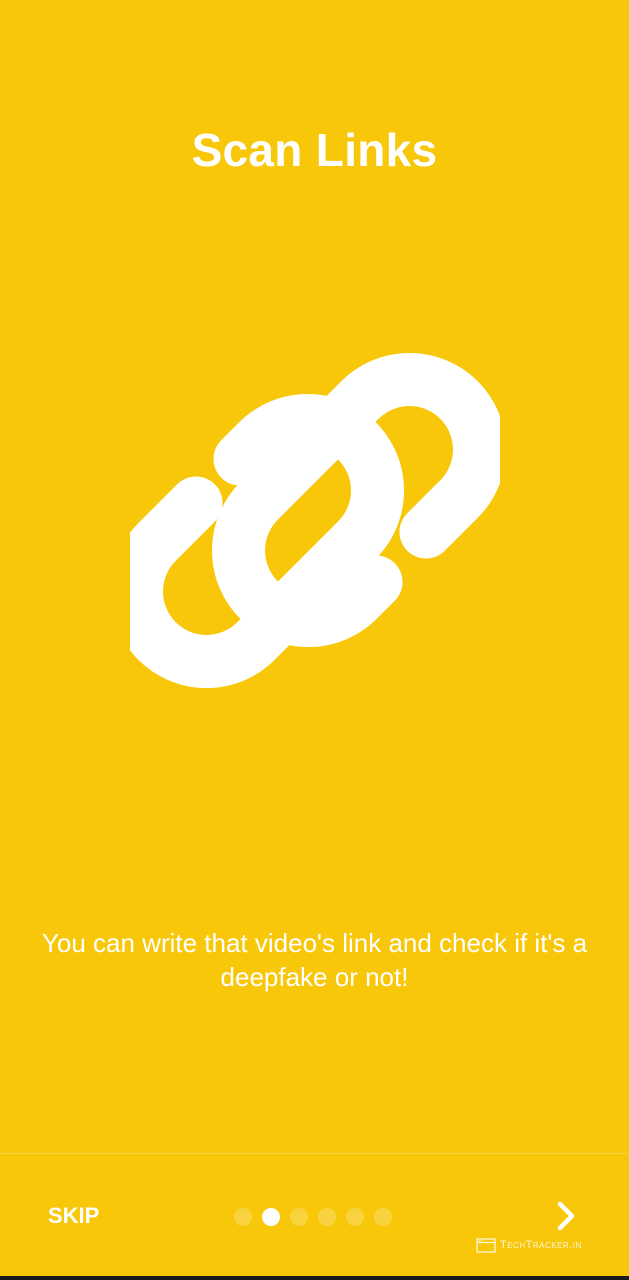 The height and width of the screenshot is (1280, 629). What do you see at coordinates (541, 1245) in the screenshot?
I see `watermark-text: TechTracker.in` at bounding box center [541, 1245].